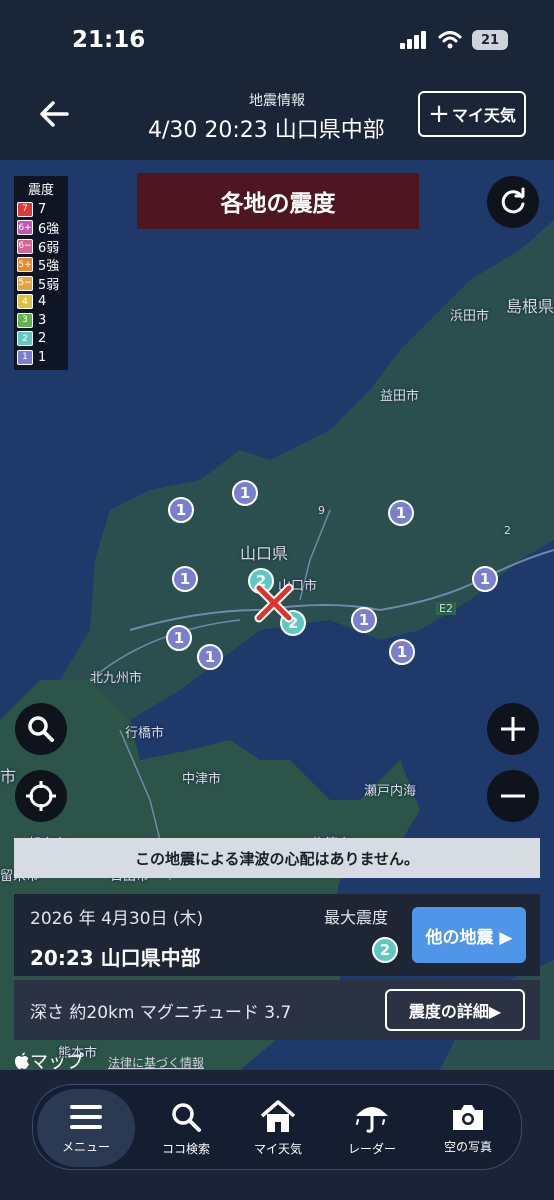  What do you see at coordinates (278, 201) in the screenshot?
I see `map-mode-banner: 各地の震度` at bounding box center [278, 201].